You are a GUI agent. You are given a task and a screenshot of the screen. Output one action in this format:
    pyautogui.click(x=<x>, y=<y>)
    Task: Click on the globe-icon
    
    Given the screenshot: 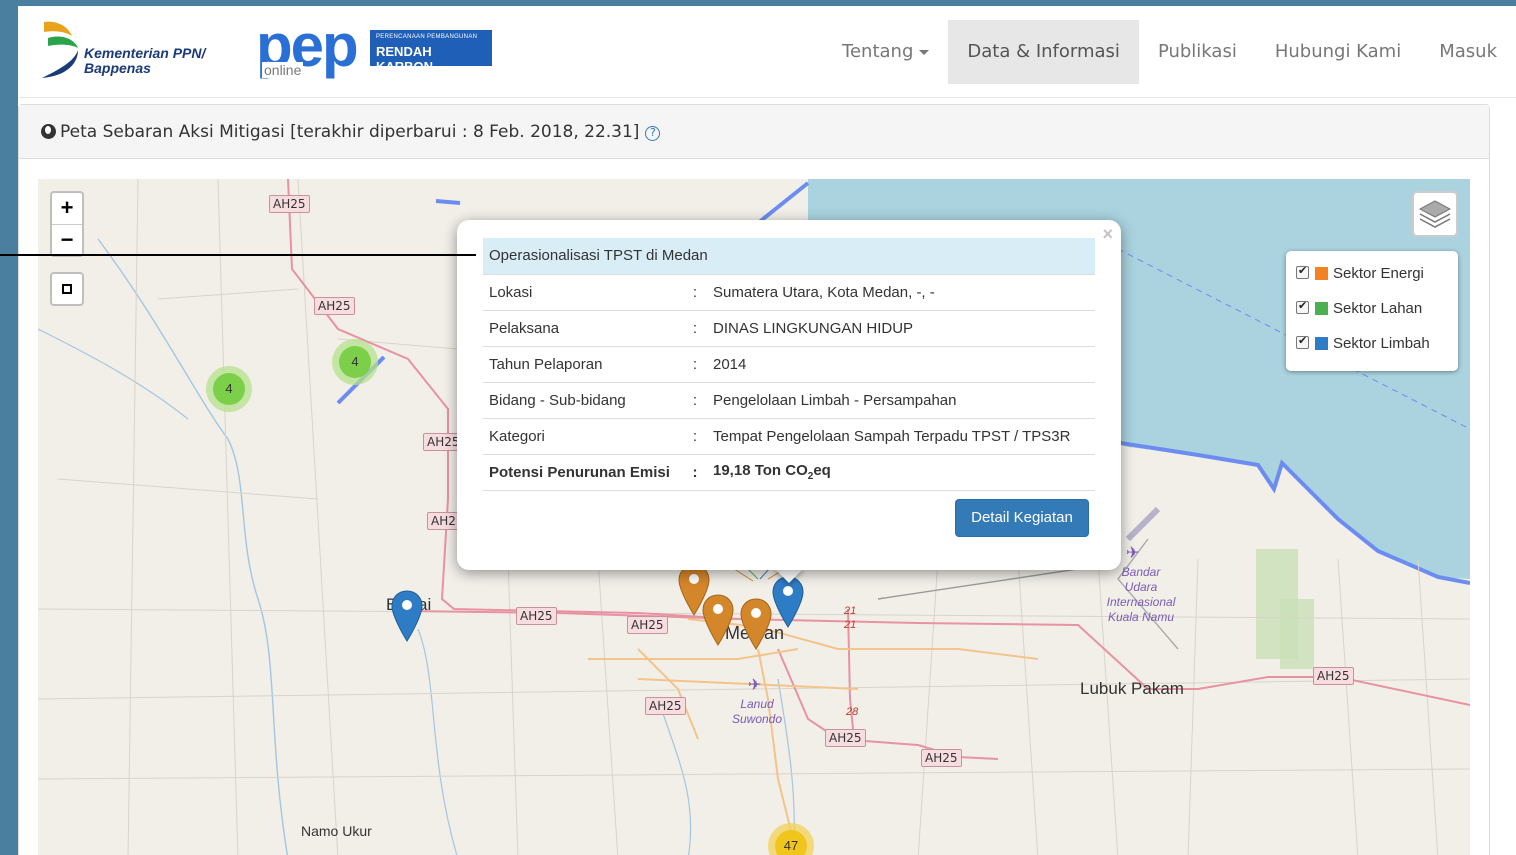 What is the action you would take?
    pyautogui.click(x=48, y=131)
    